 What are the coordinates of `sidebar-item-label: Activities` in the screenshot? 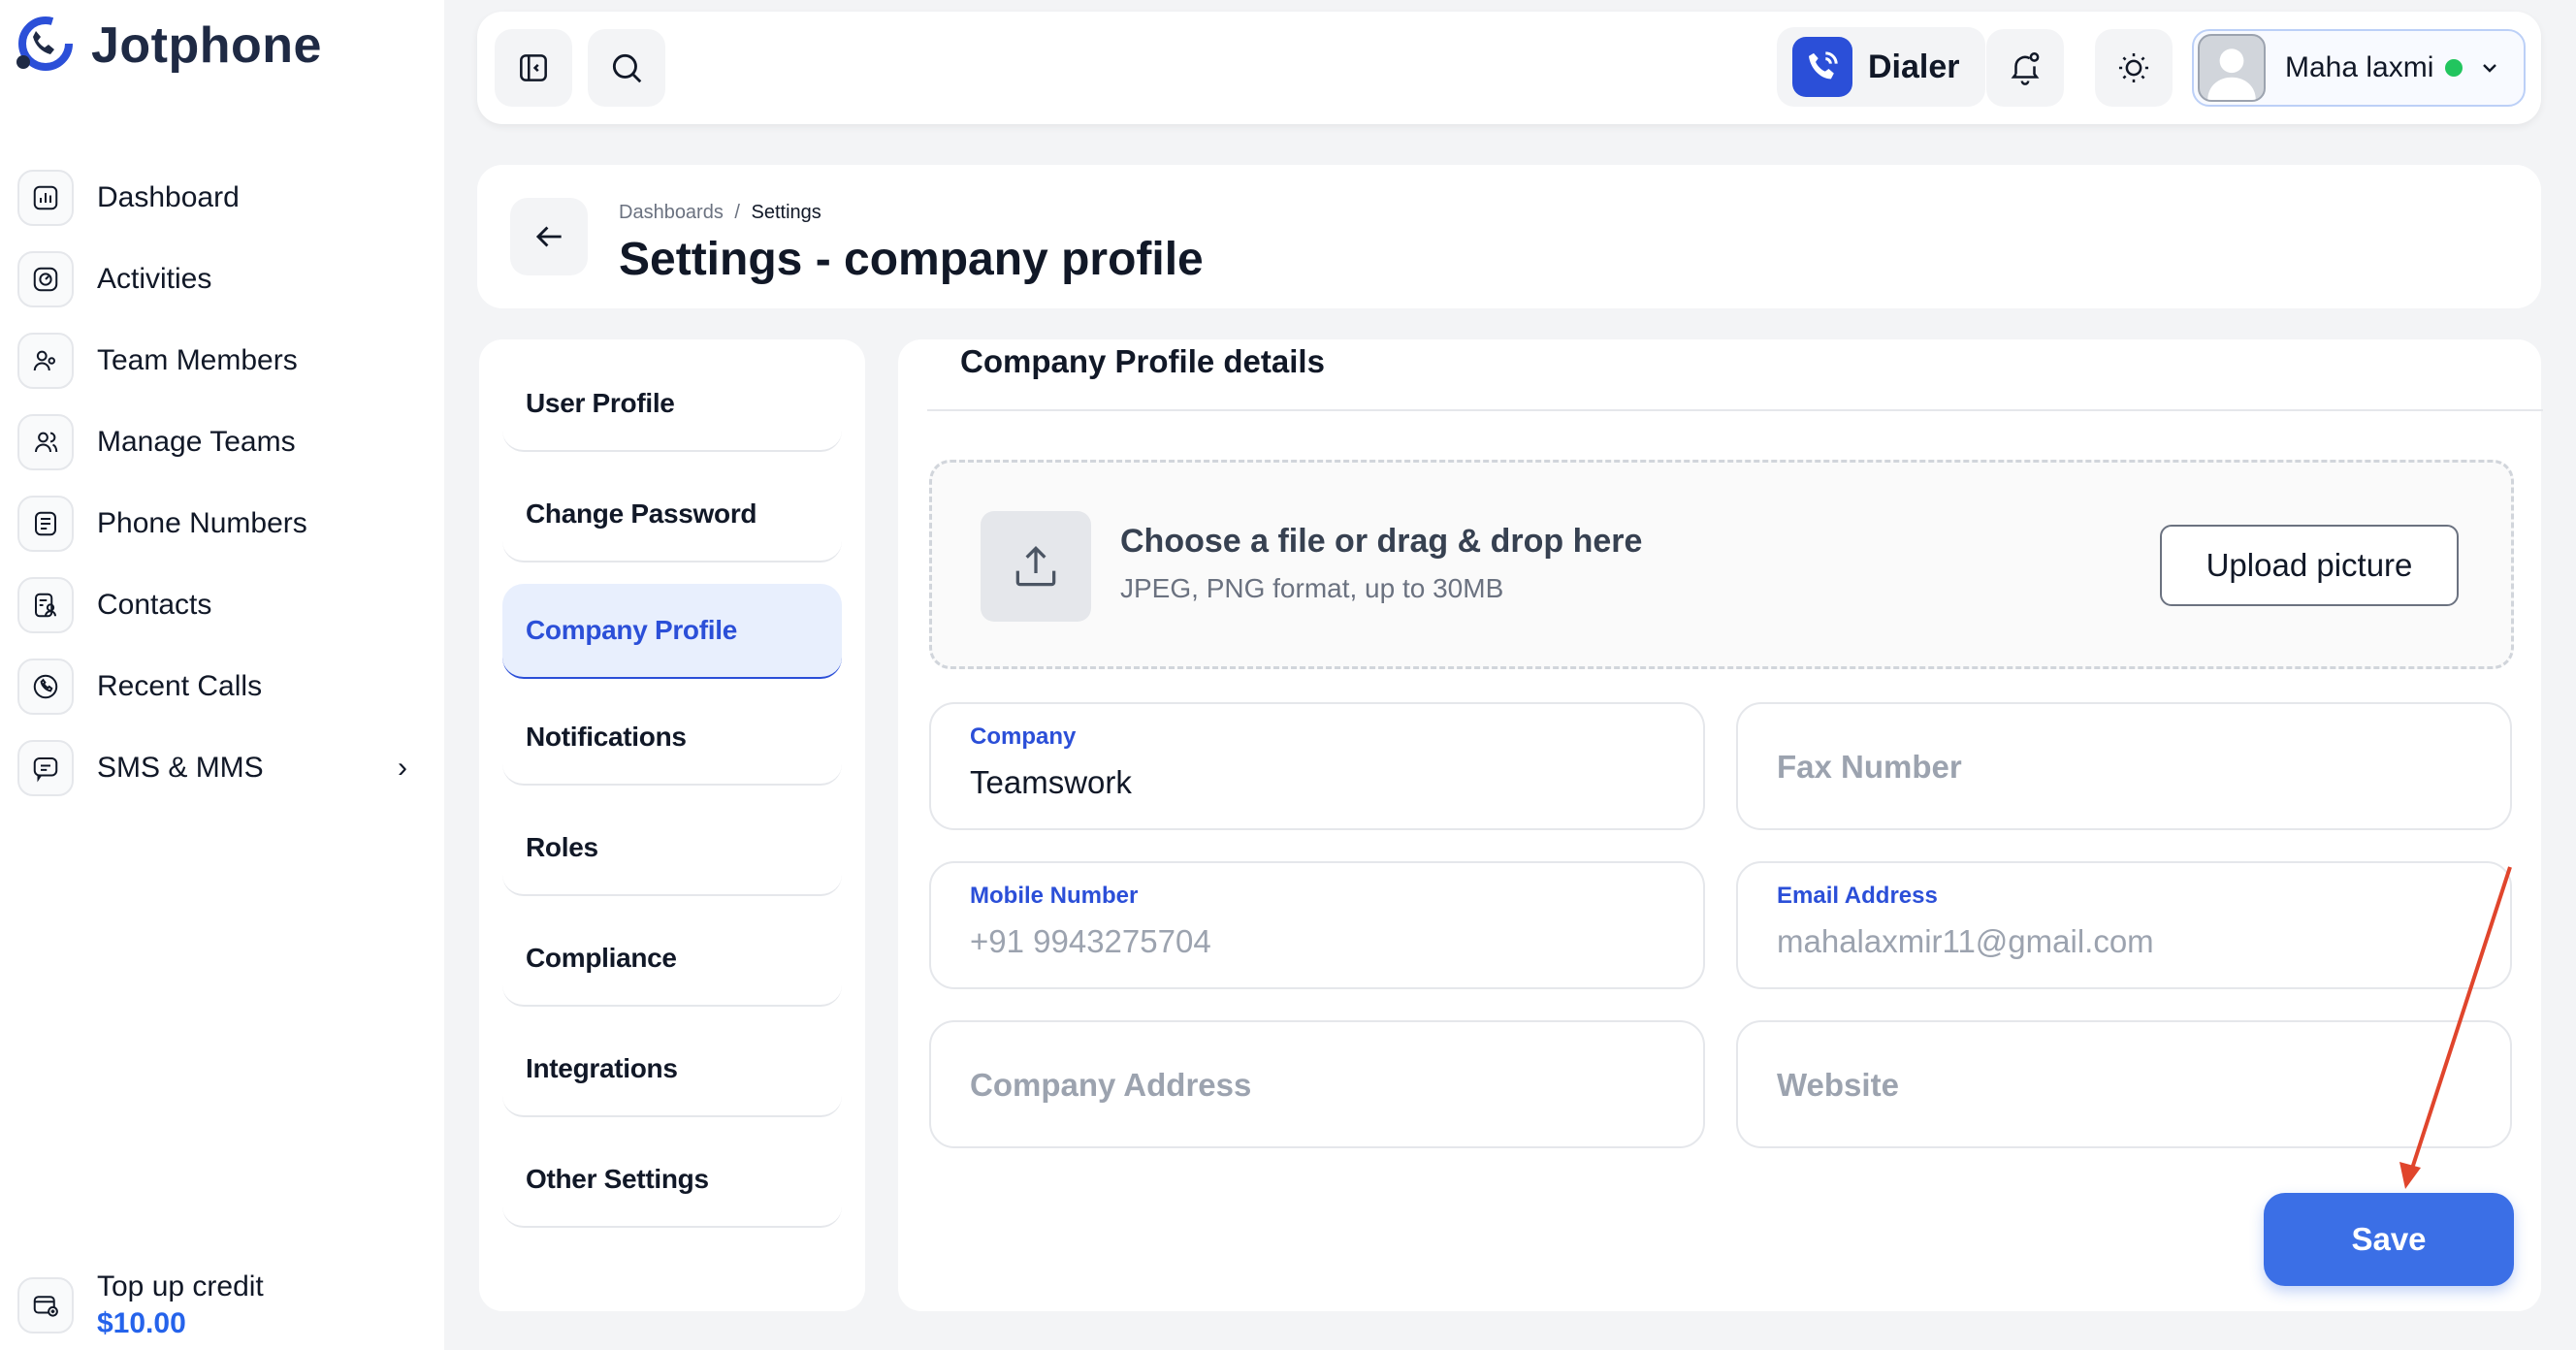 It's located at (154, 279).